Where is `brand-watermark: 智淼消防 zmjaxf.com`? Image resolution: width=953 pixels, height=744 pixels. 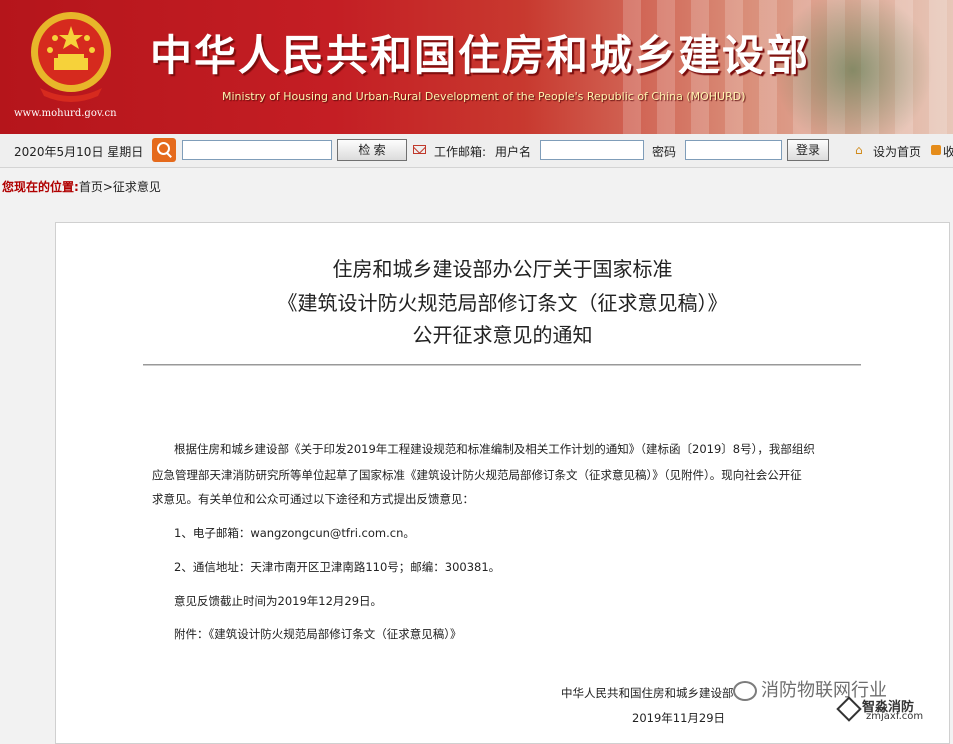
brand-watermark: 智淼消防 zmjaxf.com is located at coordinates (881, 710).